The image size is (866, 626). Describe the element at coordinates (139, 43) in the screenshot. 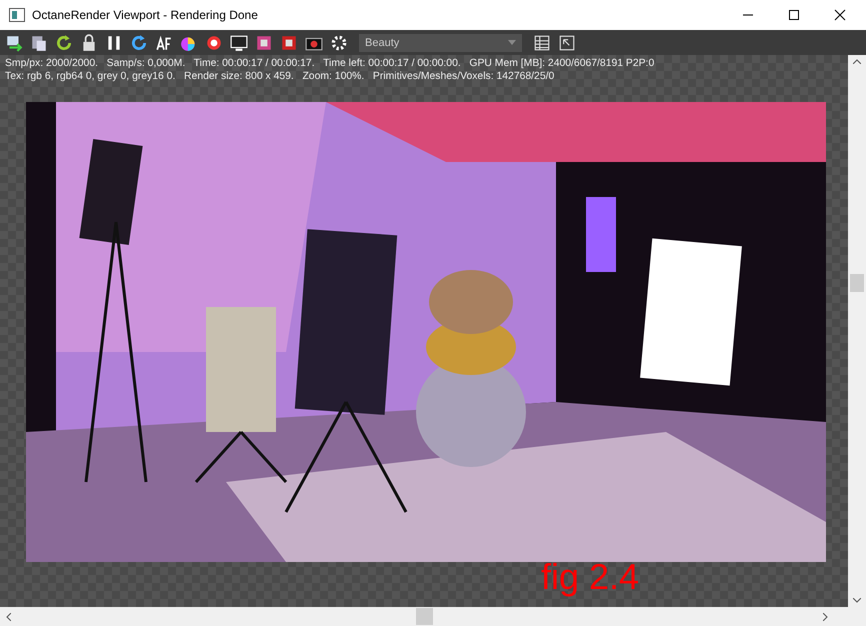

I see `restart-icon` at that location.